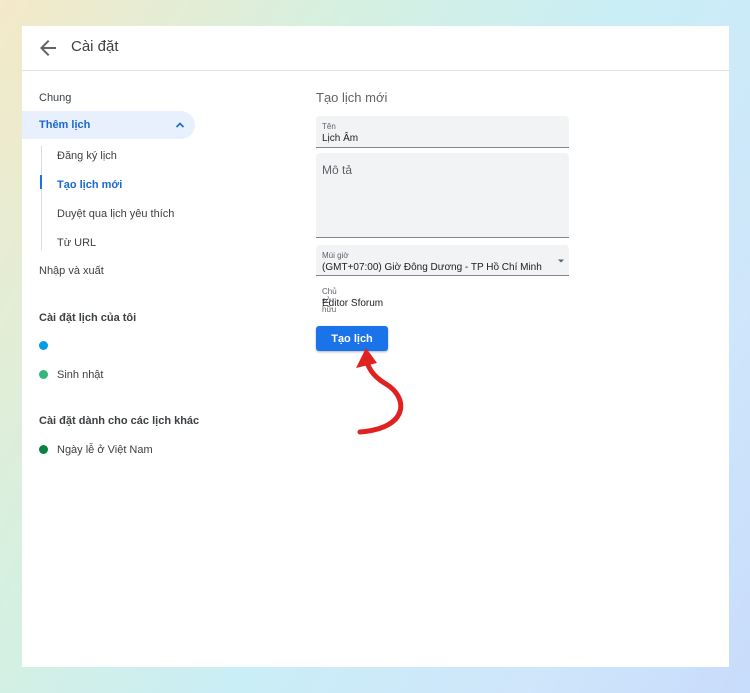 The height and width of the screenshot is (693, 750). Describe the element at coordinates (95, 46) in the screenshot. I see `page-title: Cài đặt` at that location.